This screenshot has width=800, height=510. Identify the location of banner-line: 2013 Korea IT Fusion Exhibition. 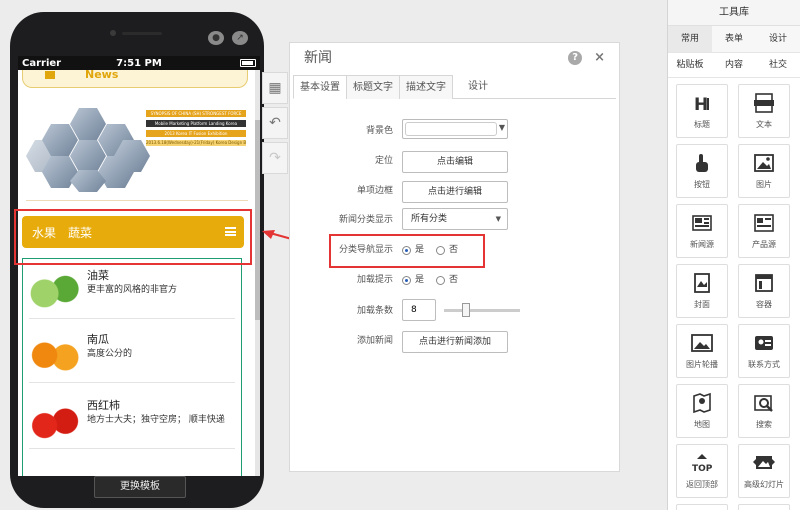
(196, 133).